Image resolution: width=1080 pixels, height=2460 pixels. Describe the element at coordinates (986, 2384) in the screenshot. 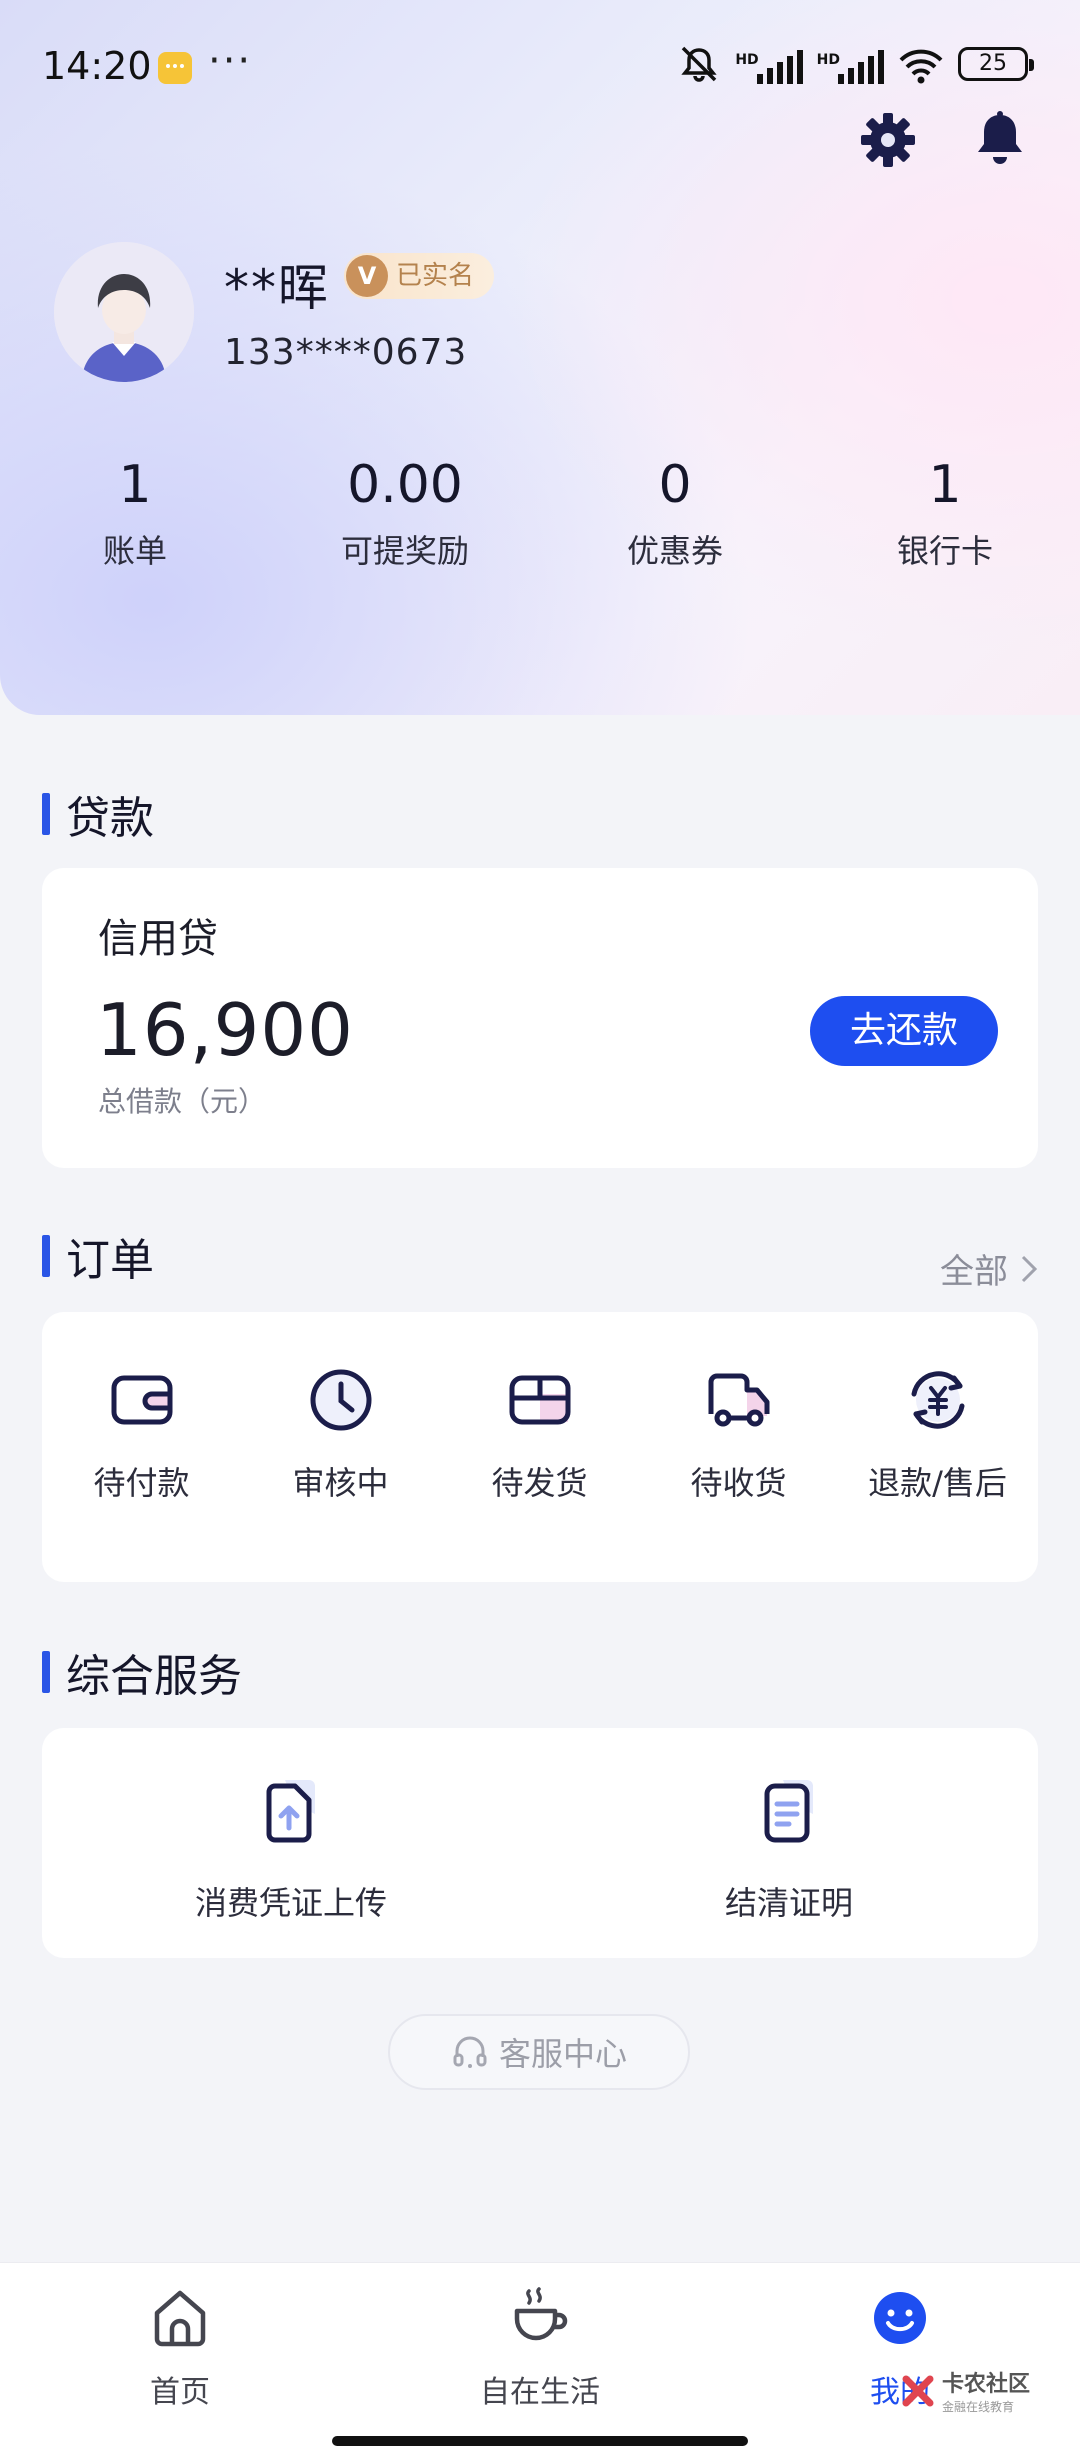

I see `watermark-title: 卡农社区` at that location.